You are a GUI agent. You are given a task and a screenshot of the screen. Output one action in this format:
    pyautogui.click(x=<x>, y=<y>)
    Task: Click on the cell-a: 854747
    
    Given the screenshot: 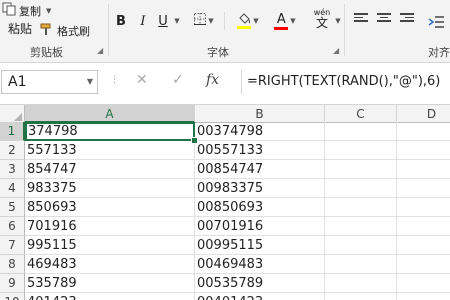 What is the action you would take?
    pyautogui.click(x=110, y=169)
    